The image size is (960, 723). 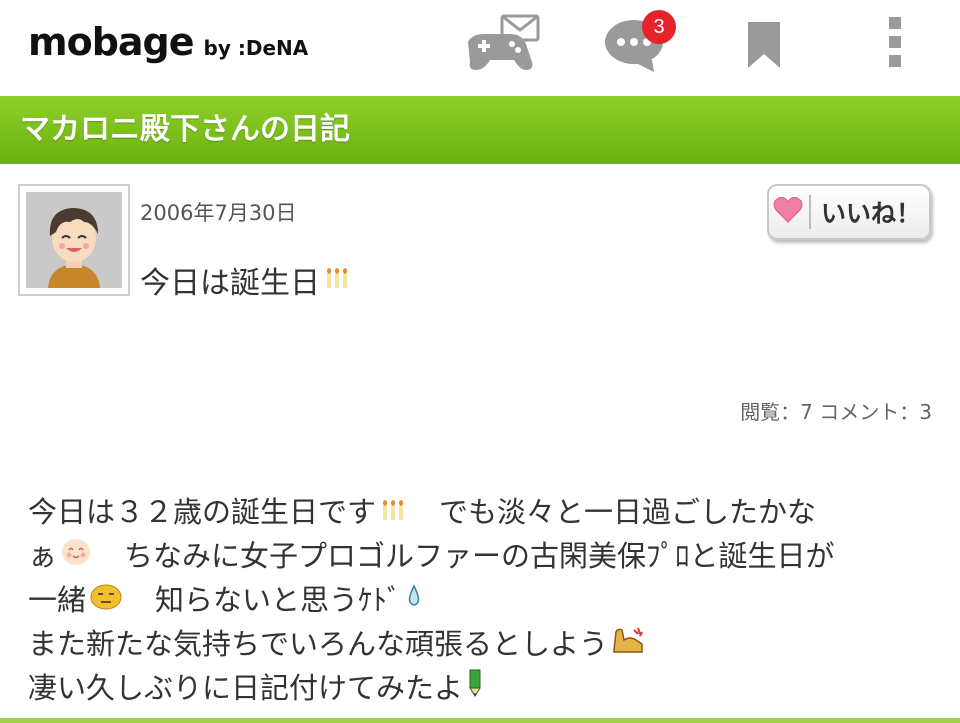 What do you see at coordinates (810, 212) in the screenshot?
I see `like-divider` at bounding box center [810, 212].